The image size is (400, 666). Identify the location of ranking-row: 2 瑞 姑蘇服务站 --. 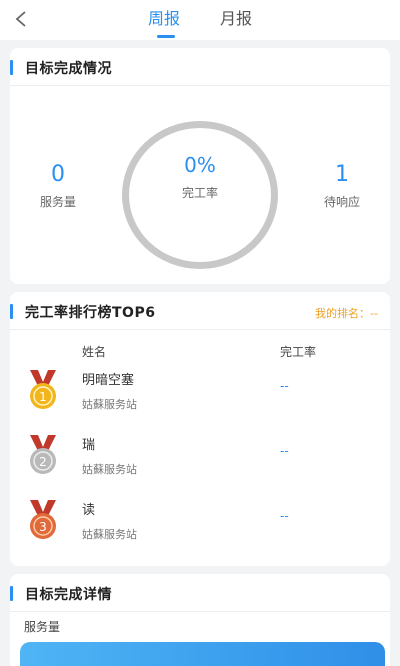
(200, 461).